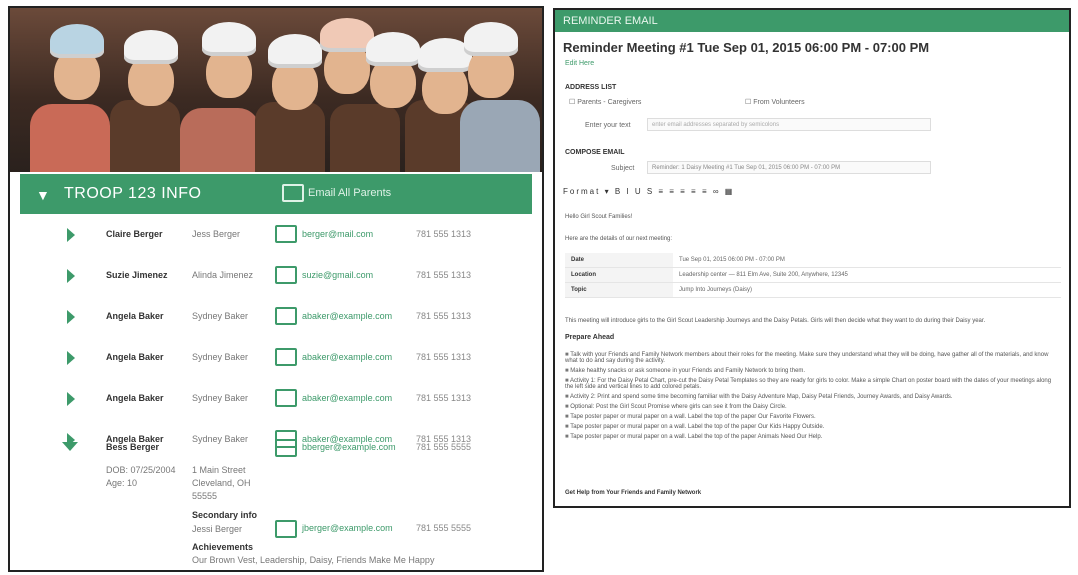 Image resolution: width=1078 pixels, height=575 pixels. Describe the element at coordinates (349, 193) in the screenshot. I see `email-all-link: Email All Parents` at that location.